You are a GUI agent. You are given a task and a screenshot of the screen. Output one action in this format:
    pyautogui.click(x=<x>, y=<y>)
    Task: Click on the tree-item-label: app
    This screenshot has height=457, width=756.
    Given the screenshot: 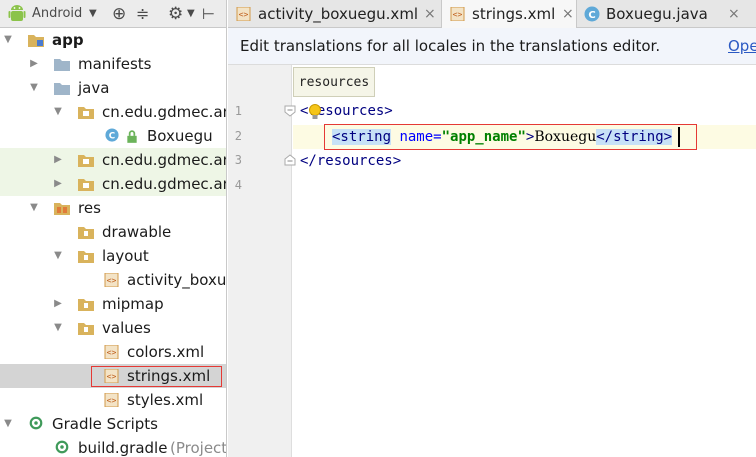 What is the action you would take?
    pyautogui.click(x=68, y=40)
    